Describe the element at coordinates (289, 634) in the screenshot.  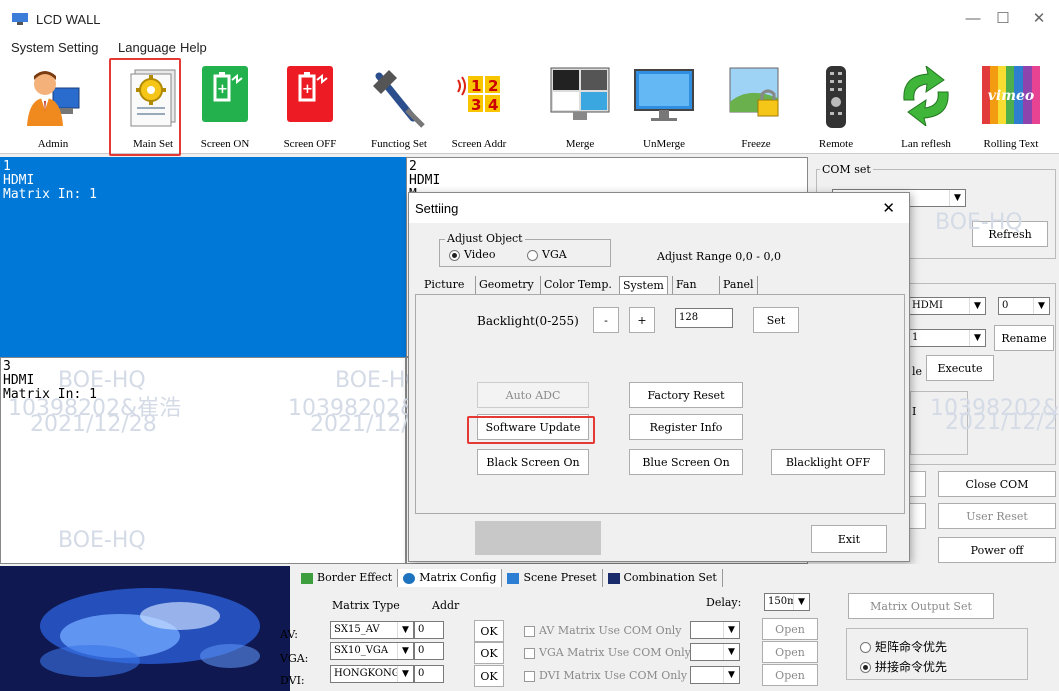
I see `av-label: AV:` at that location.